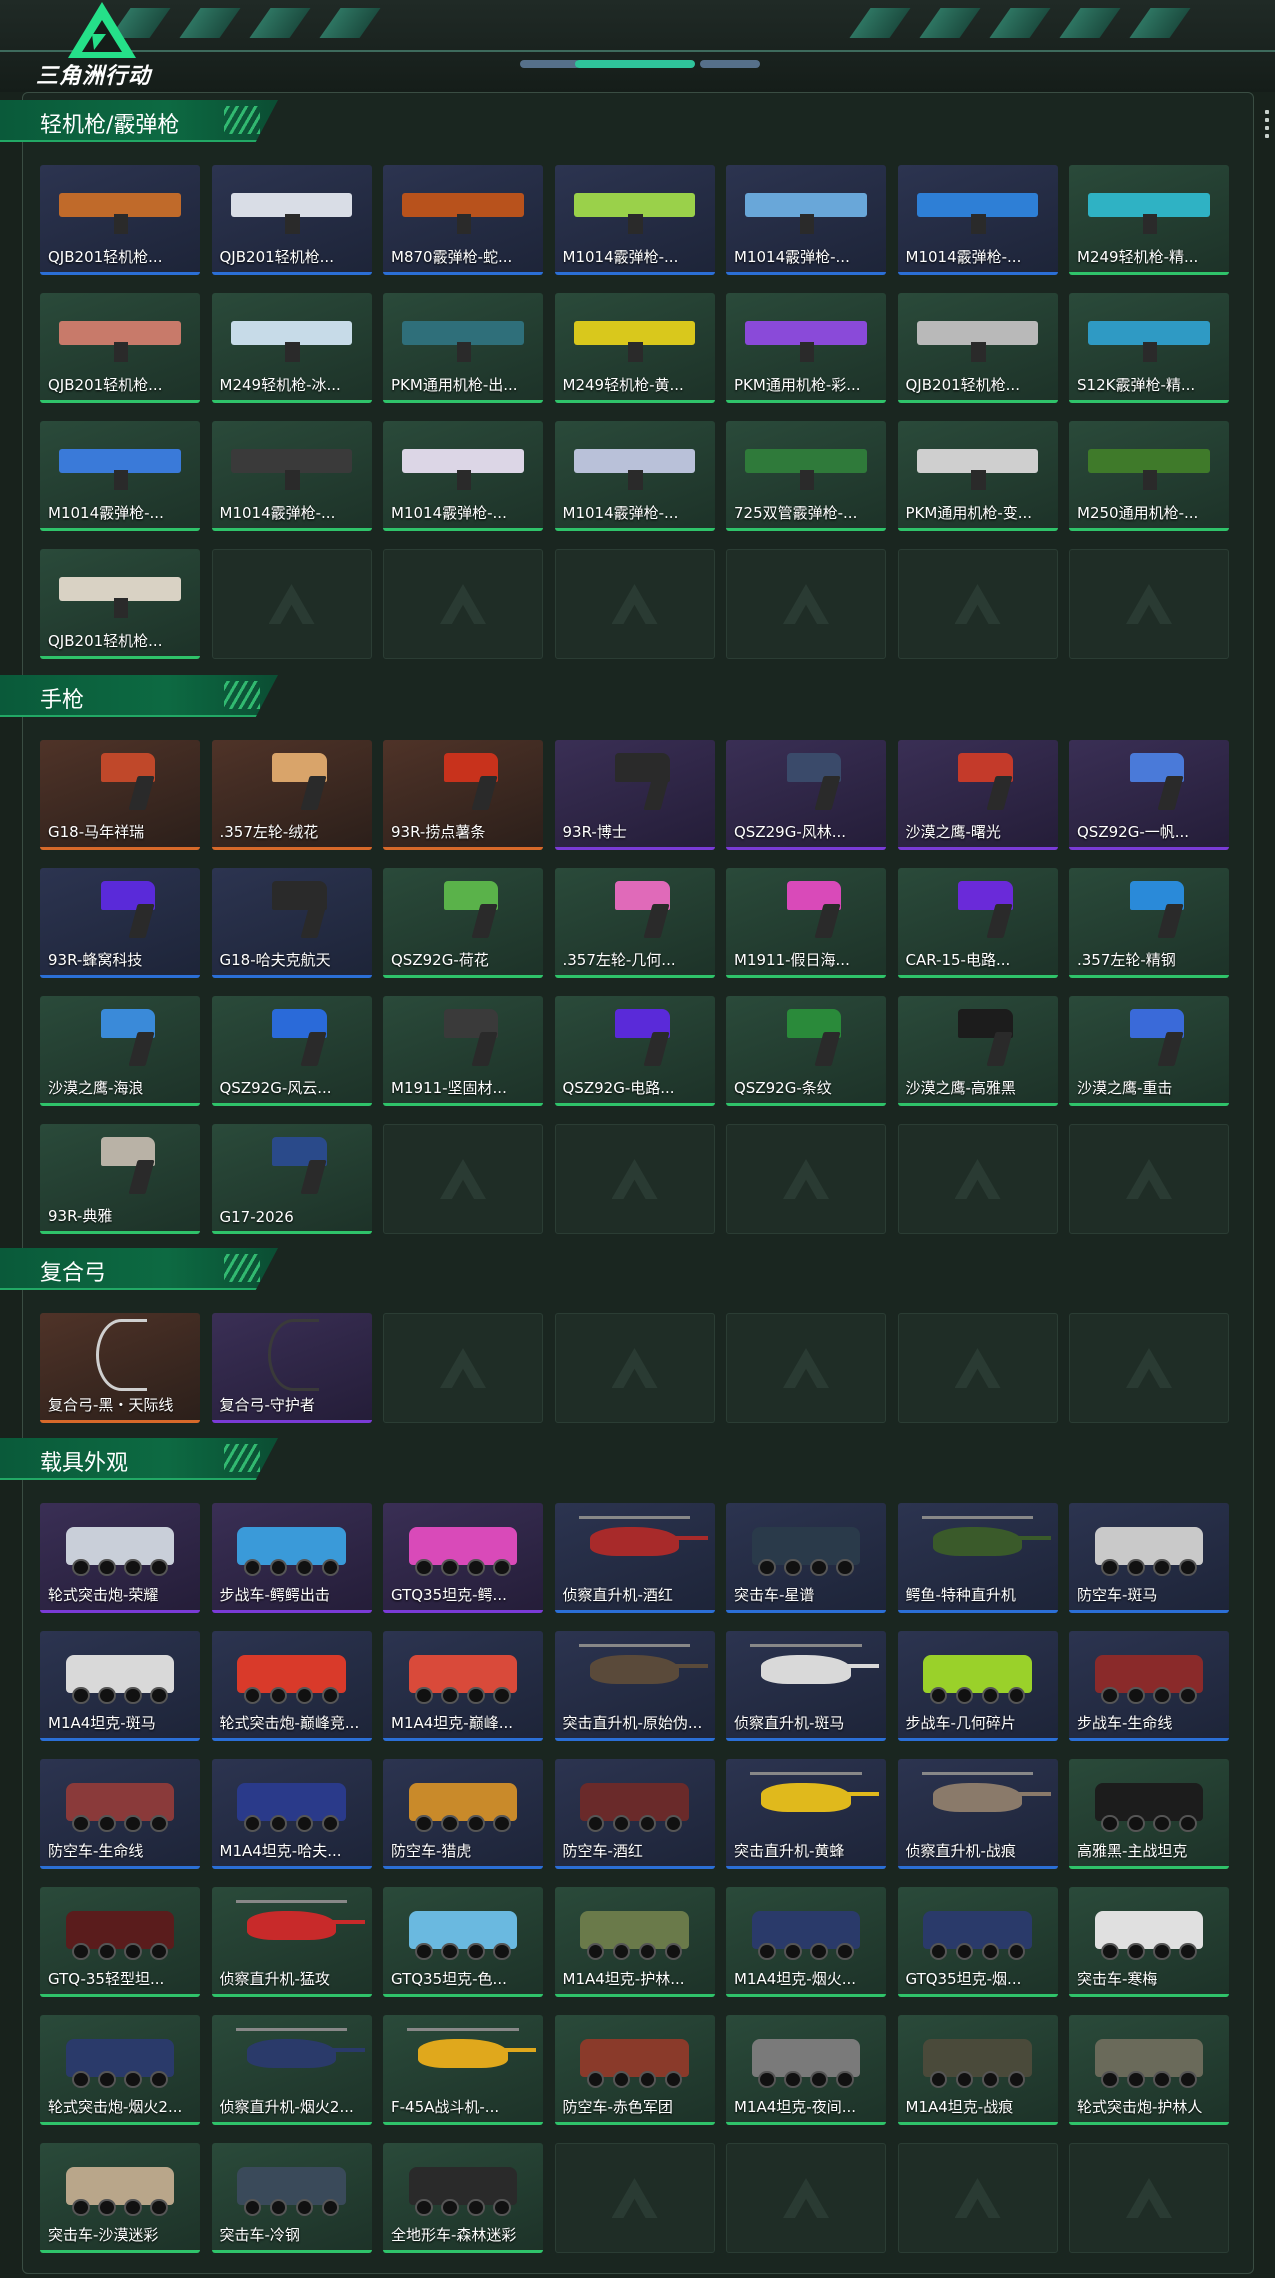 The width and height of the screenshot is (1275, 2278). What do you see at coordinates (120, 1558) in the screenshot?
I see `item-card: 轮式突击炮-荣耀` at bounding box center [120, 1558].